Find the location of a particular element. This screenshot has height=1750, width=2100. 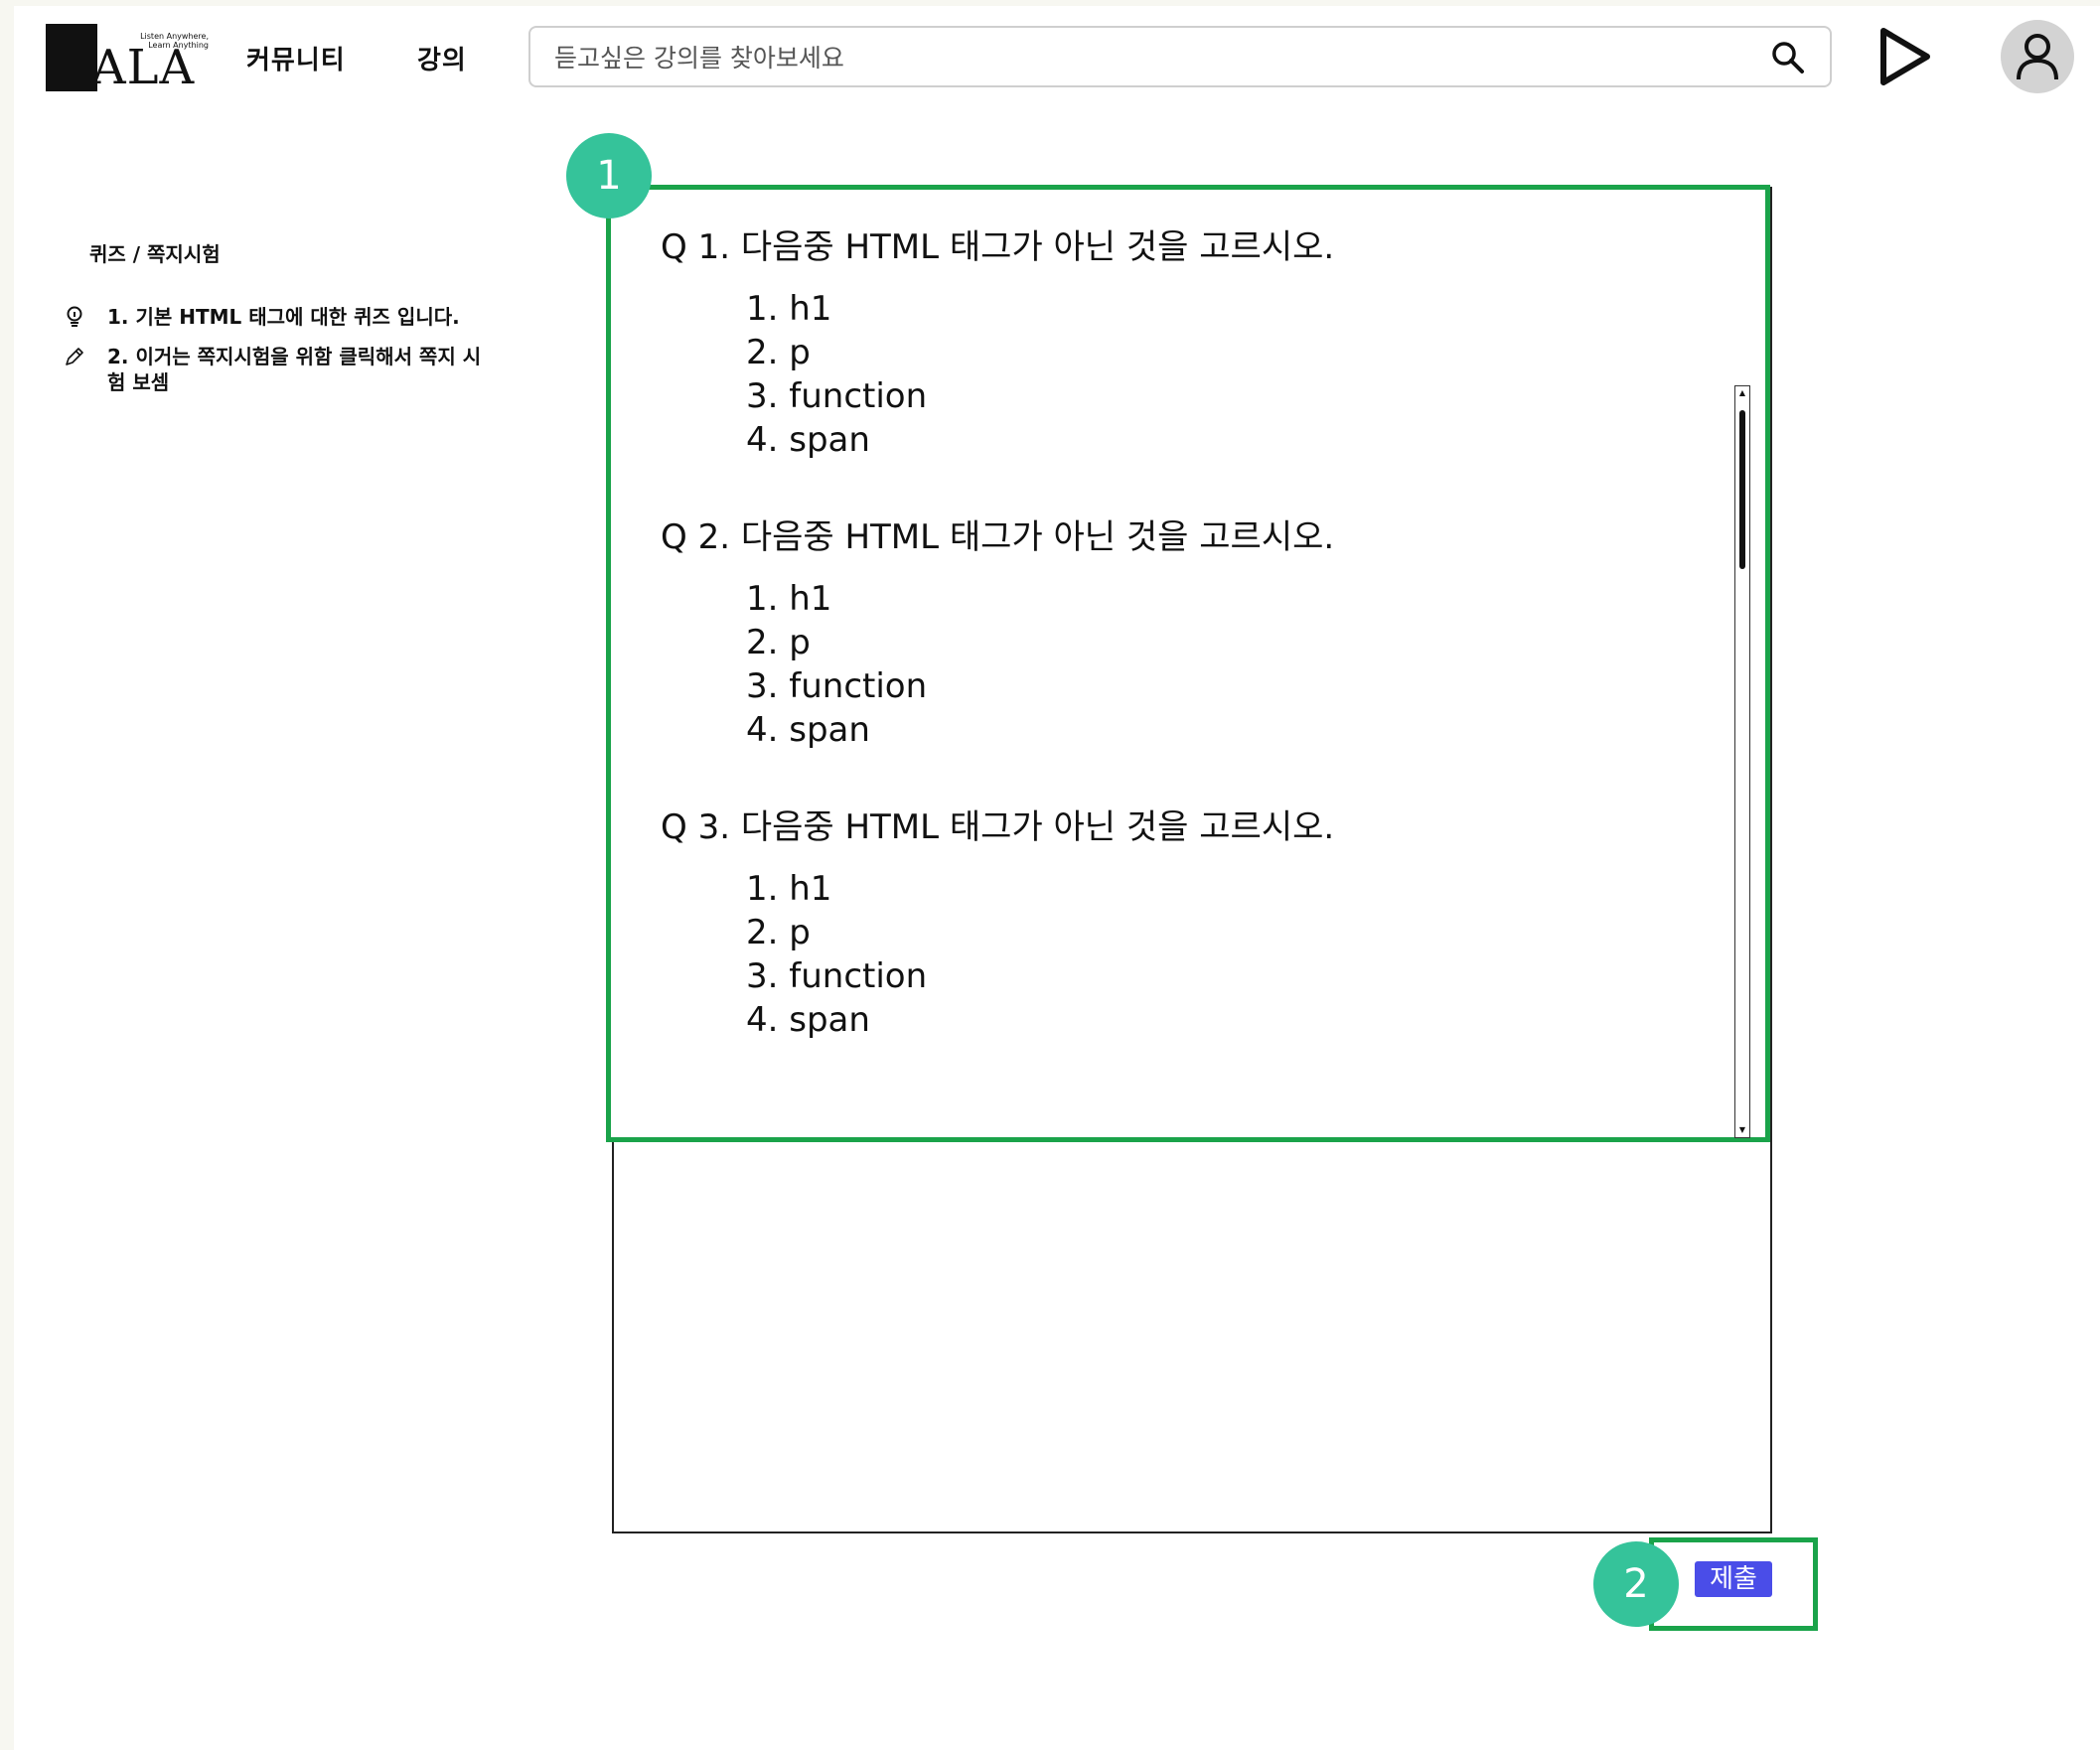

sidebar-item-test: 2. 이거는 쪽지시험을 위함 클릭해서 쪽지 시험 보셈 is located at coordinates (274, 369).